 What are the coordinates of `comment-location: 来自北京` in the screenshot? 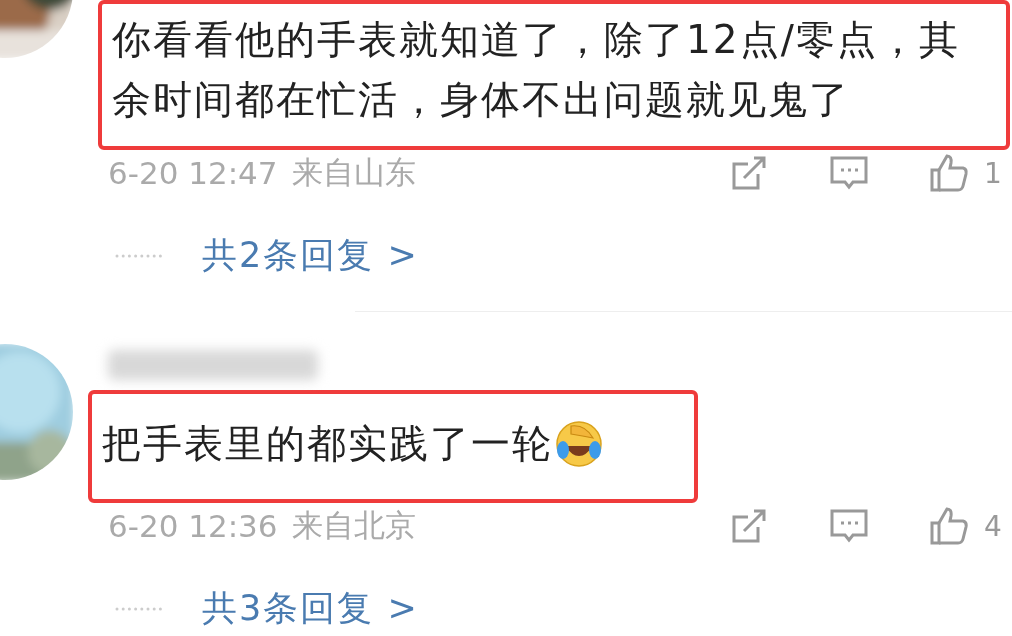 It's located at (353, 525).